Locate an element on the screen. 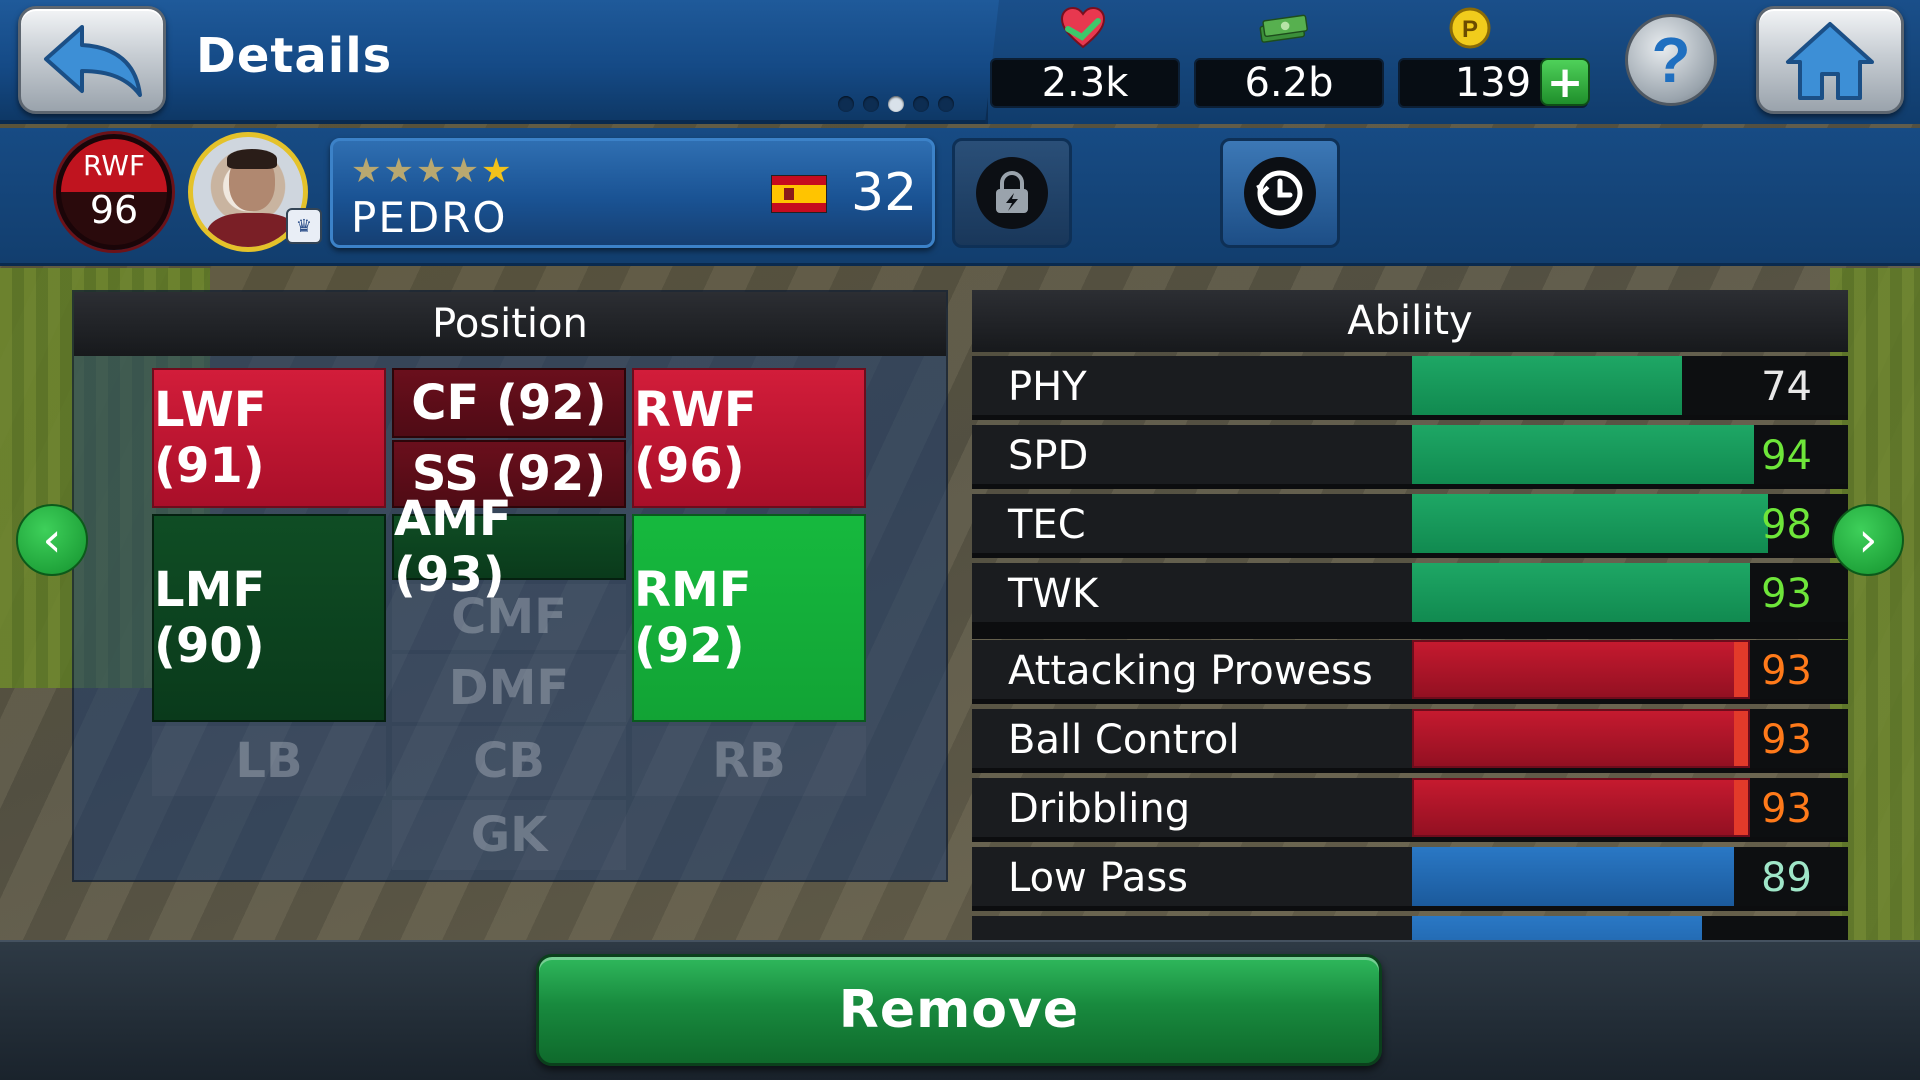 The image size is (1920, 1080). ability-label: Attacking Prowess is located at coordinates (1190, 671).